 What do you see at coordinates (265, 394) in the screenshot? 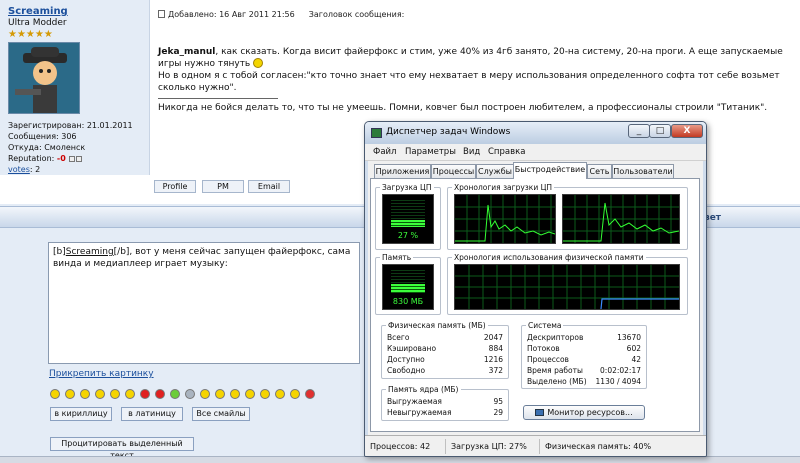
I see `smiley-yes-icon` at bounding box center [265, 394].